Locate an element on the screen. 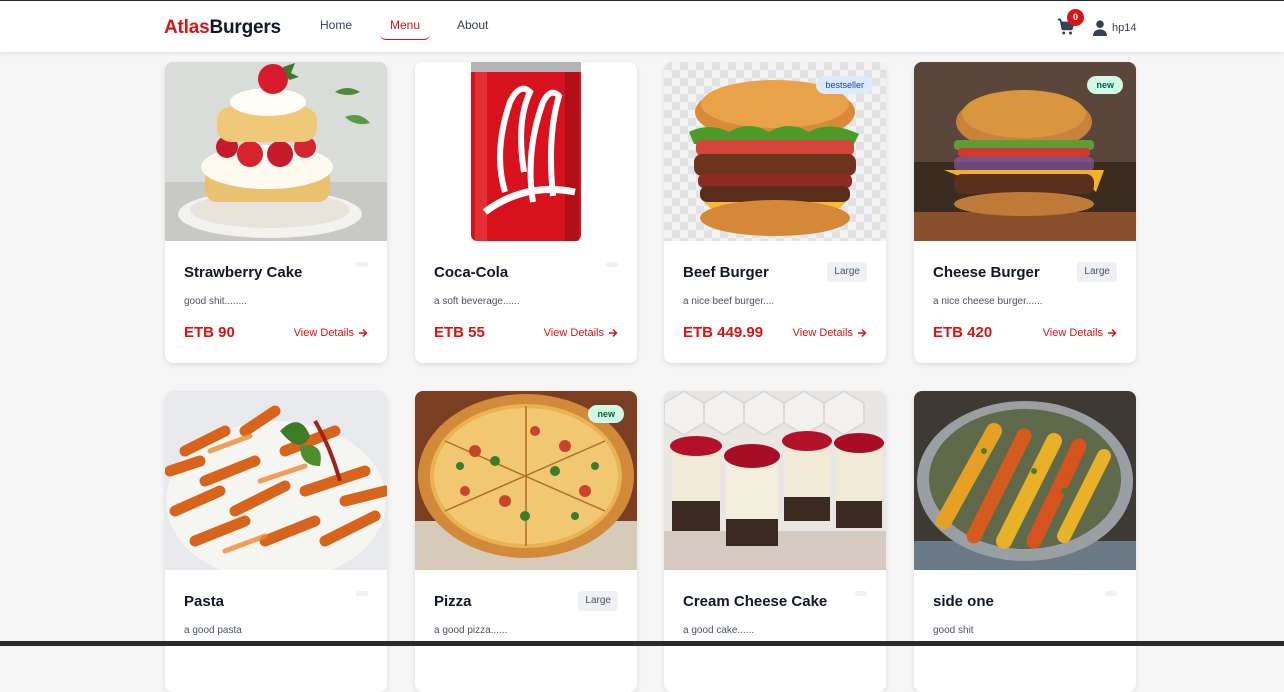  product-image-coca-cola is located at coordinates (526, 151).